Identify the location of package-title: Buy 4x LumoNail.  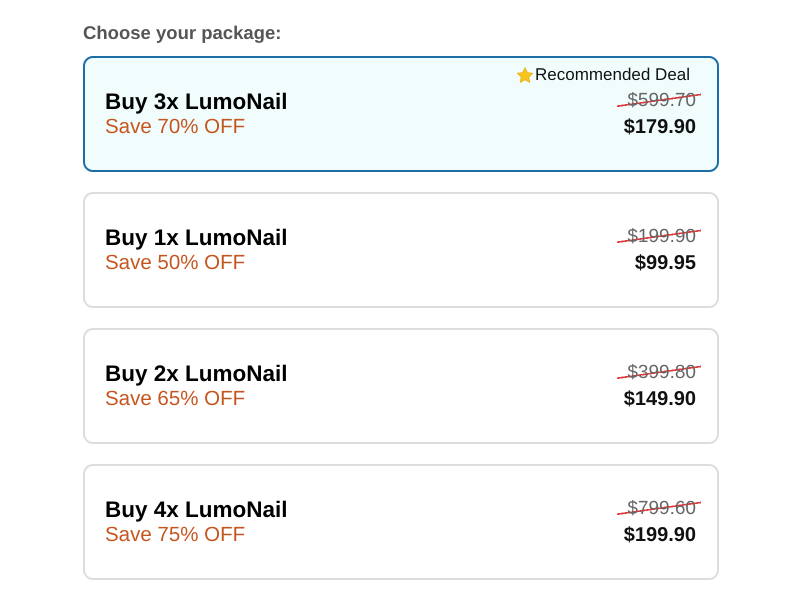
(196, 510).